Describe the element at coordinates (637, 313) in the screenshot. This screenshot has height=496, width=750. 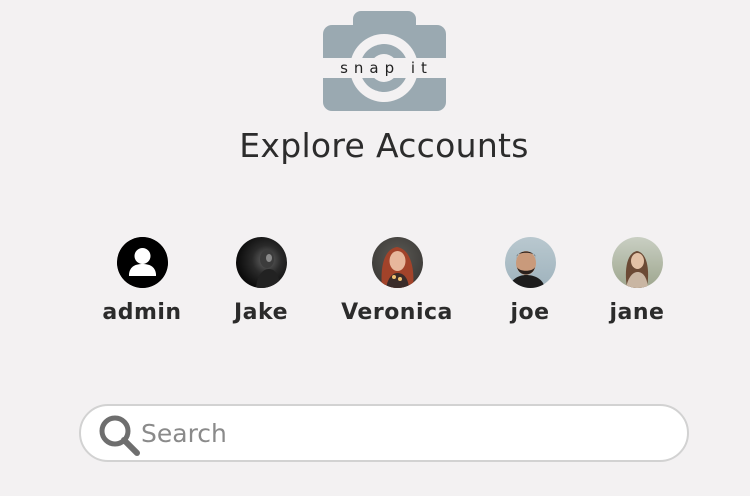
I see `account-name: jane` at that location.